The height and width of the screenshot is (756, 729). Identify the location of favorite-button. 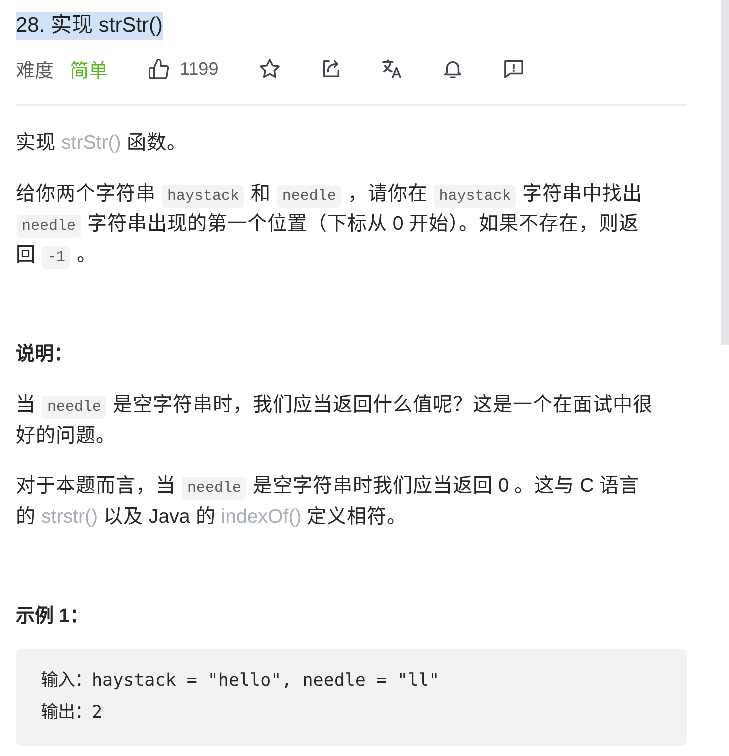
(270, 69).